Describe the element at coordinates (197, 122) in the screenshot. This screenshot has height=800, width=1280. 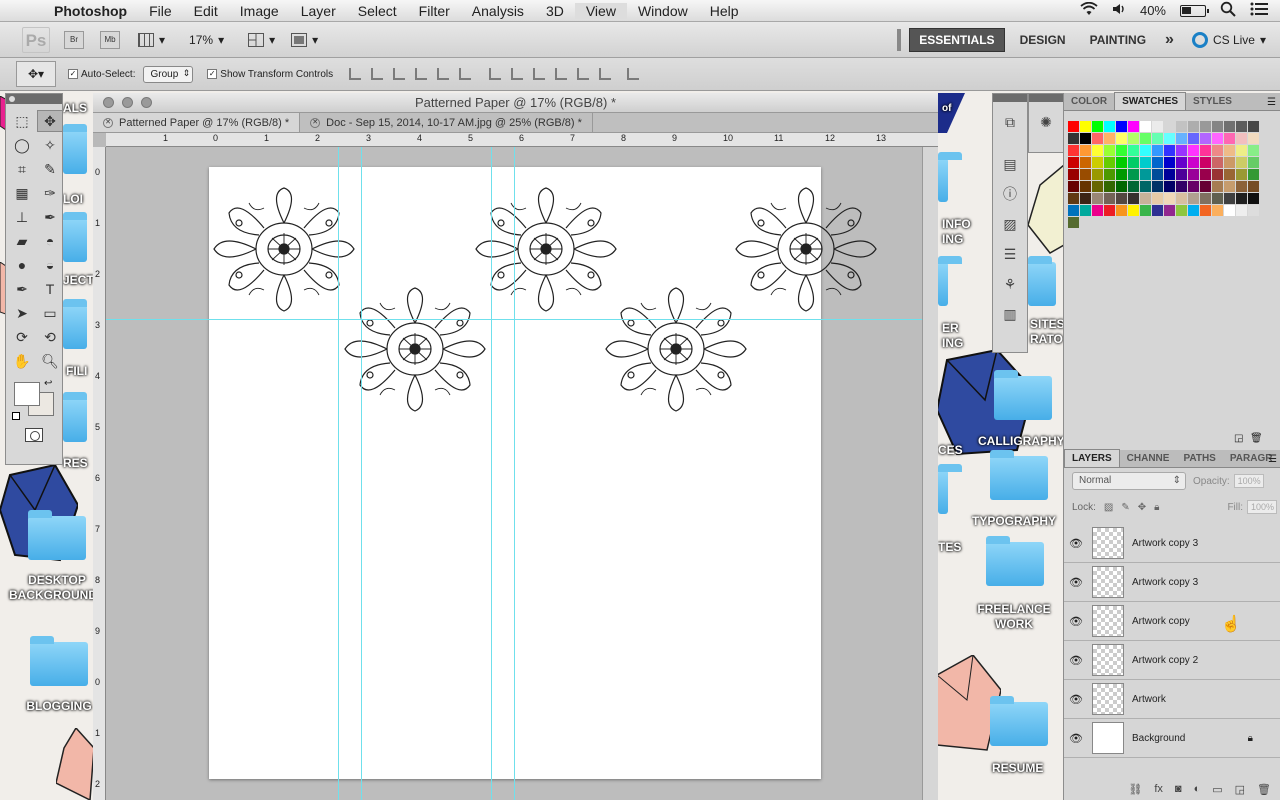
I see `tab-patterned-paper: ✕ Patterned Paper @ 17% (RGB/8) *` at that location.